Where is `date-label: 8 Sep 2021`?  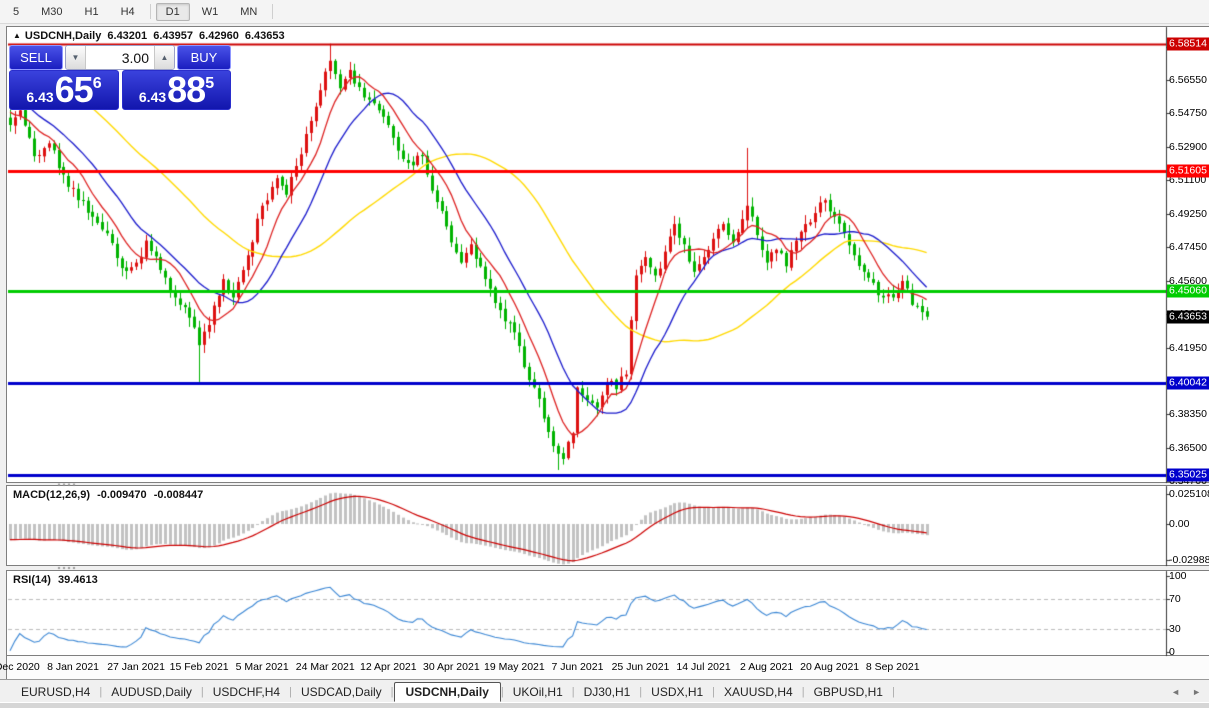 date-label: 8 Sep 2021 is located at coordinates (892, 667).